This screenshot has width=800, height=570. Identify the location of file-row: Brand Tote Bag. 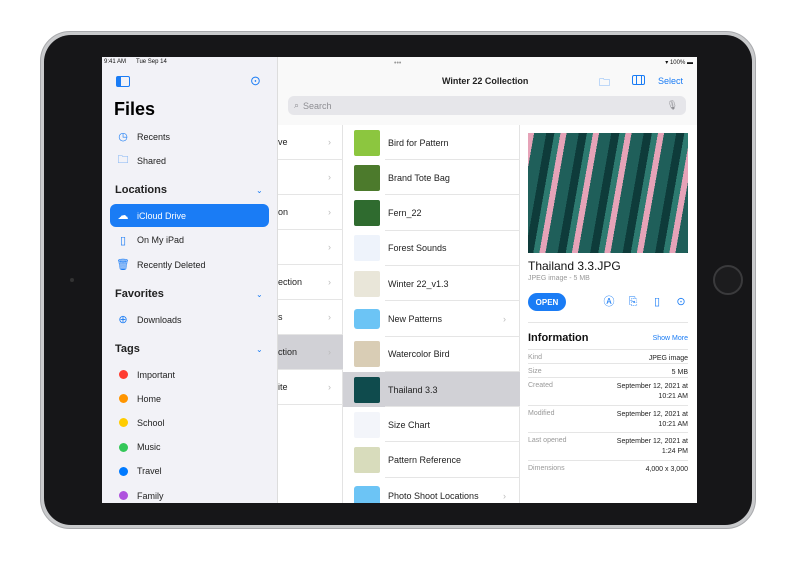
(431, 178).